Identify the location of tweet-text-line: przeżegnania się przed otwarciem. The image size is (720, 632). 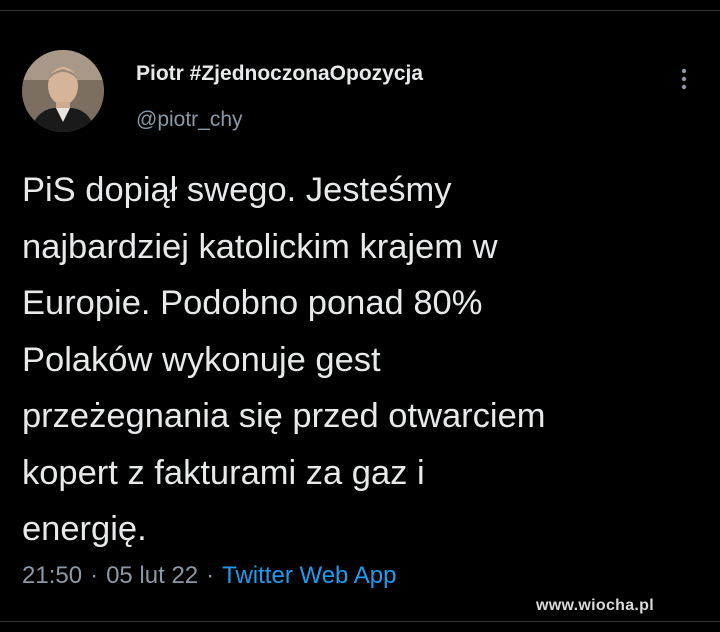
(284, 416).